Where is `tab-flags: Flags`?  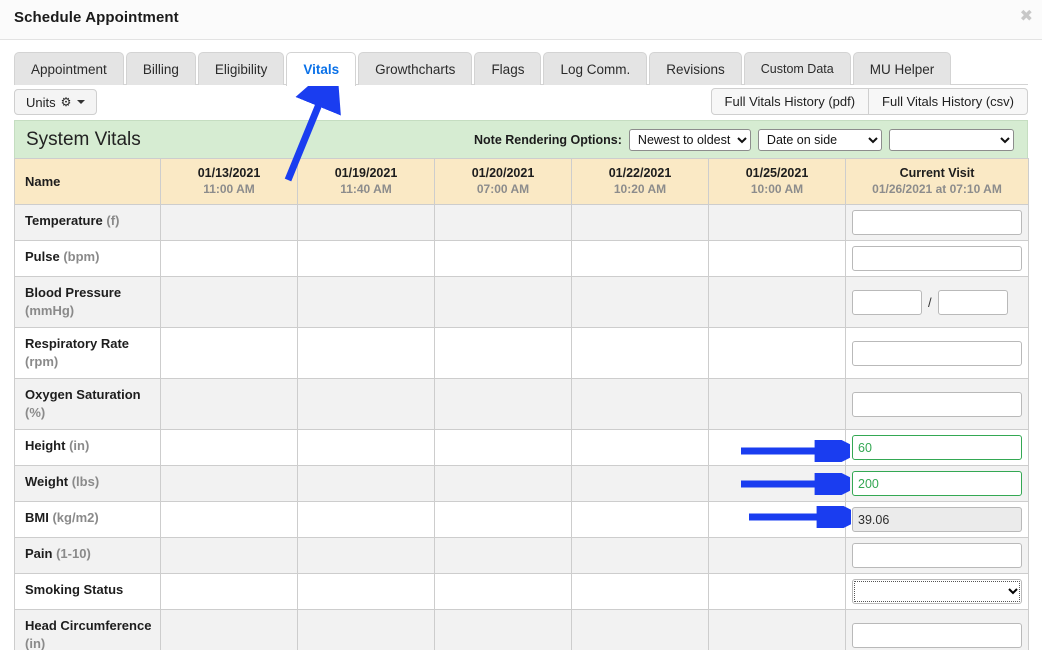
tab-flags: Flags is located at coordinates (508, 68).